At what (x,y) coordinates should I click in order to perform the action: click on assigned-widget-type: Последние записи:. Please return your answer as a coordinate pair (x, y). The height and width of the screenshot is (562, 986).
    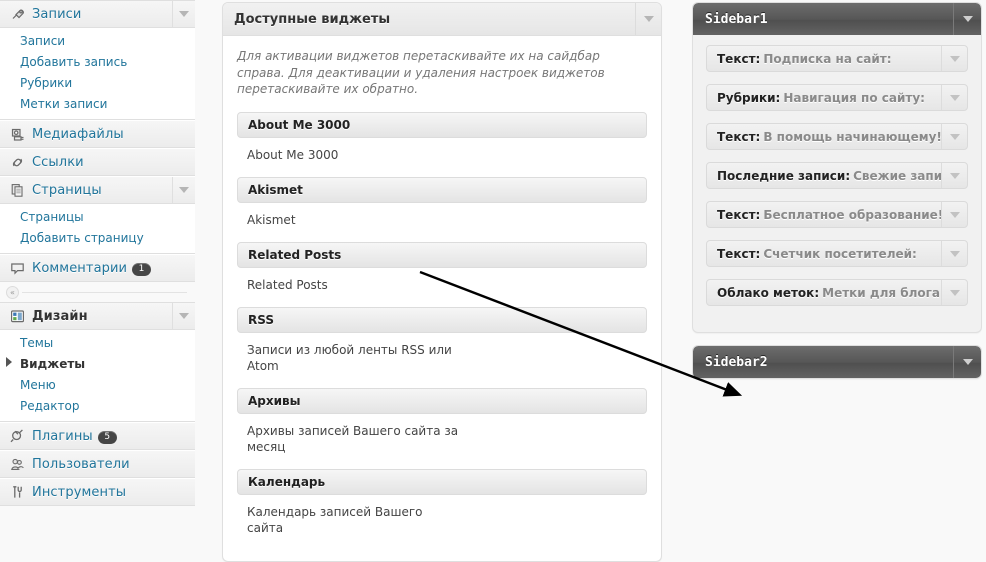
    Looking at the image, I should click on (784, 175).